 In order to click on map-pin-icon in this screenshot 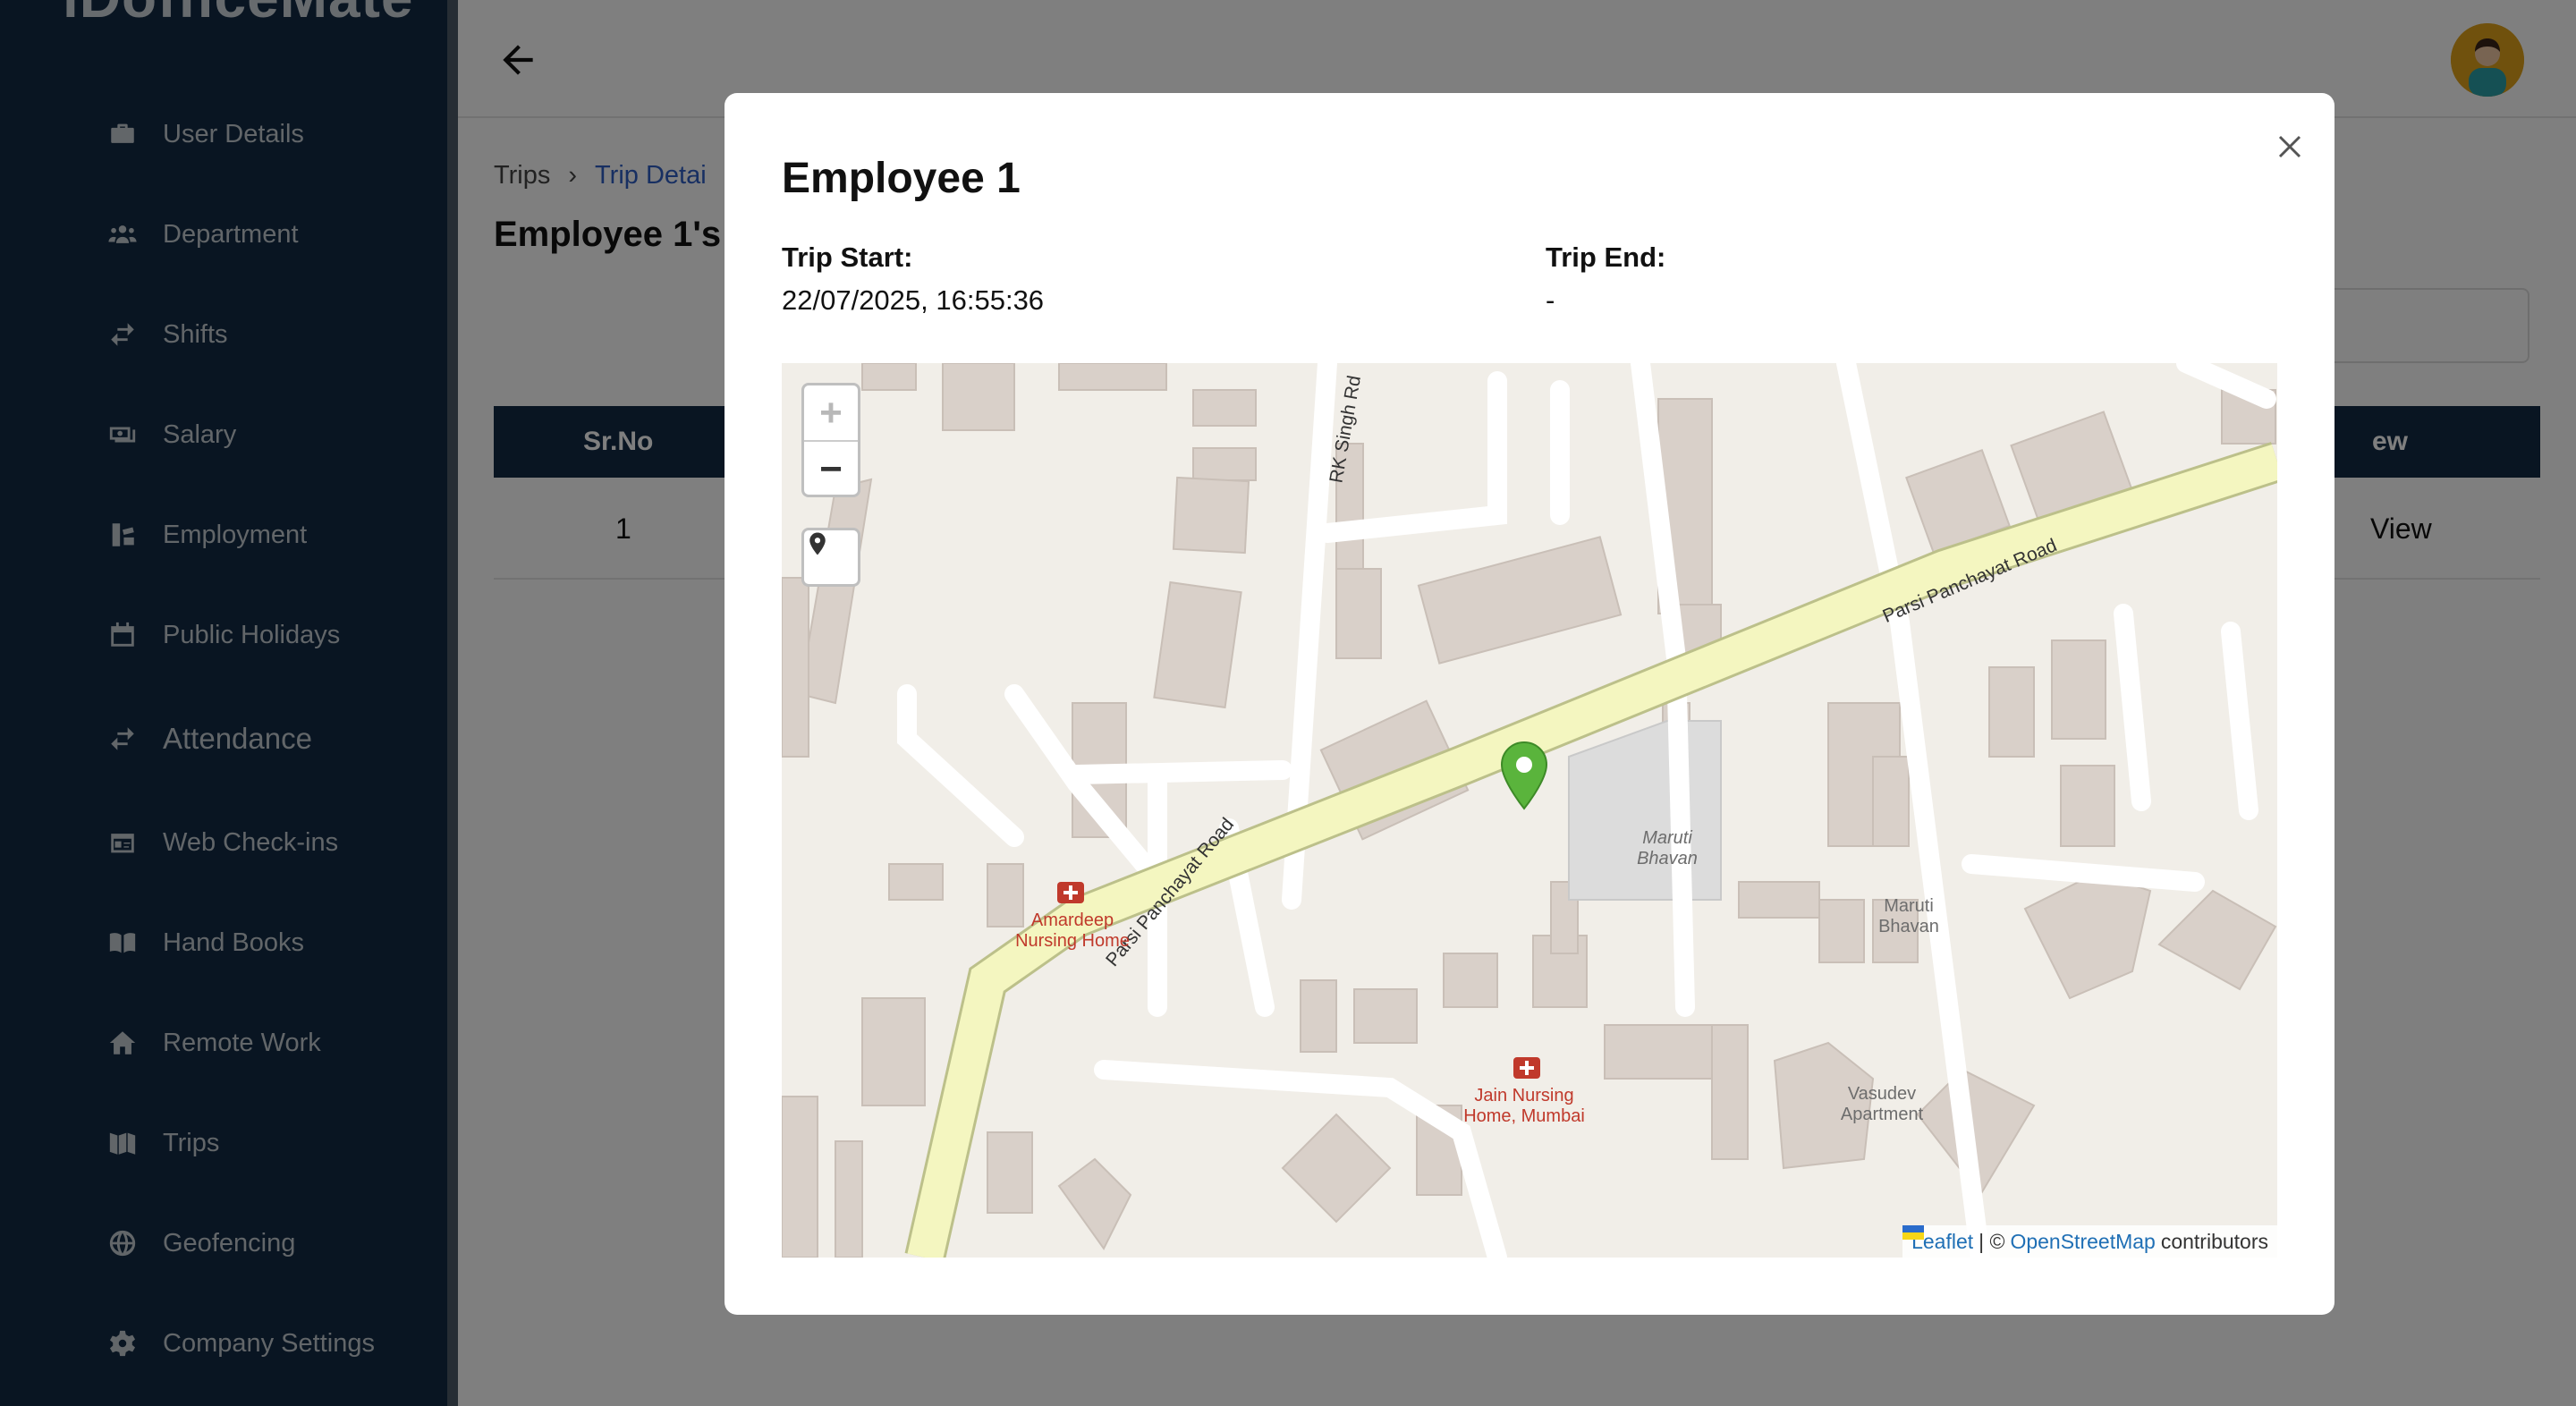, I will do `click(817, 544)`.